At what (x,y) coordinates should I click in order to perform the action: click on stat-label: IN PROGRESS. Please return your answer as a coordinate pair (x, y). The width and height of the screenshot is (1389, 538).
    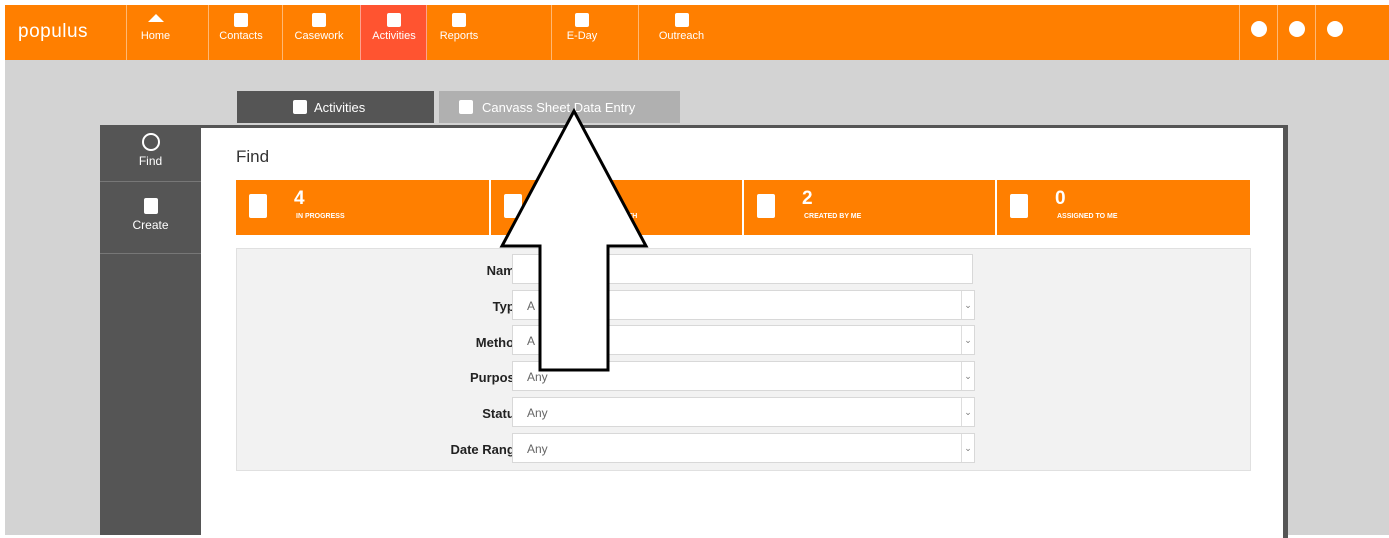
    Looking at the image, I should click on (320, 216).